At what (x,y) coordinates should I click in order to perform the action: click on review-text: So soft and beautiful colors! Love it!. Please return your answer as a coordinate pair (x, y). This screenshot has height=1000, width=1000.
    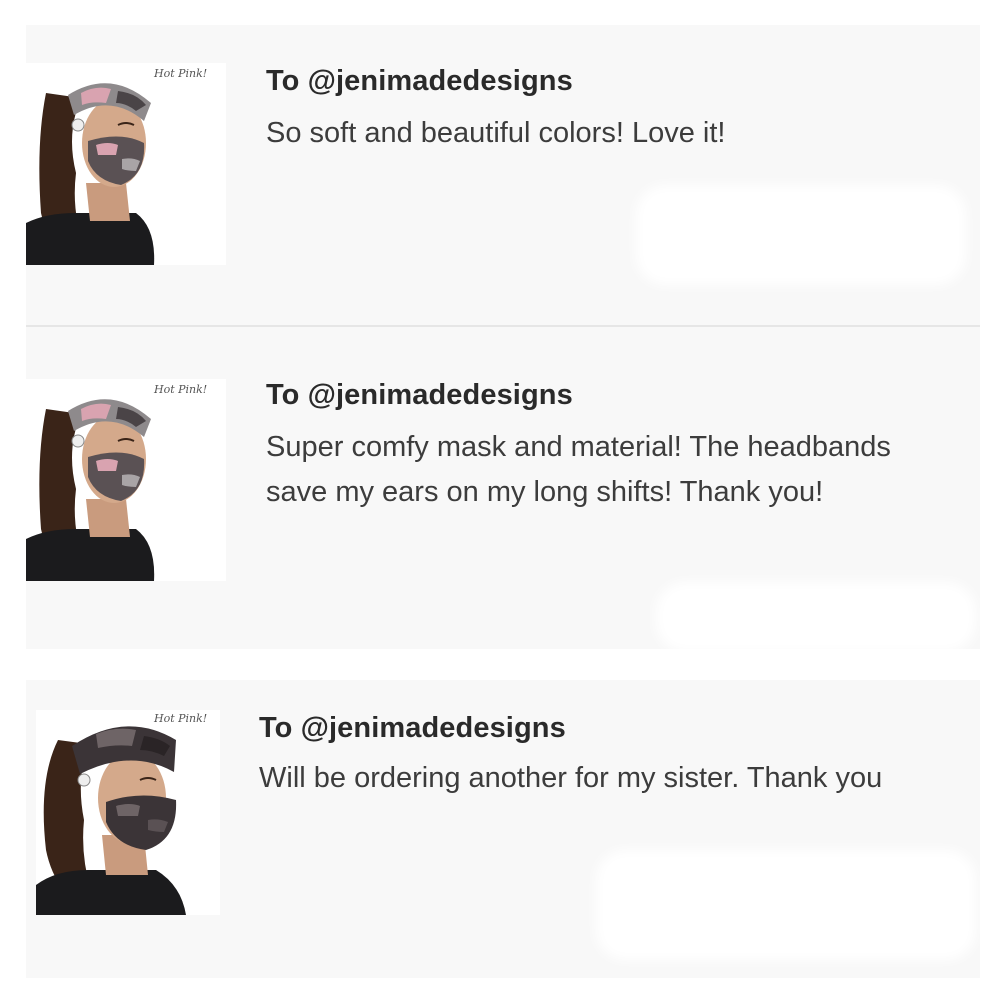
    Looking at the image, I should click on (496, 133).